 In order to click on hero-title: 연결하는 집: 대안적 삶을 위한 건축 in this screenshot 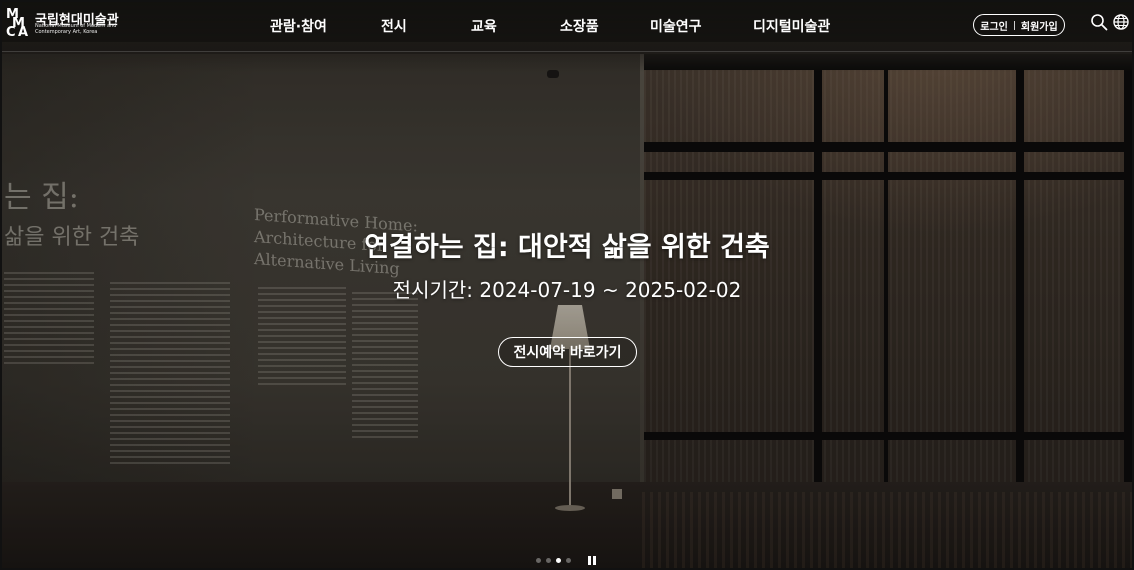, I will do `click(567, 247)`.